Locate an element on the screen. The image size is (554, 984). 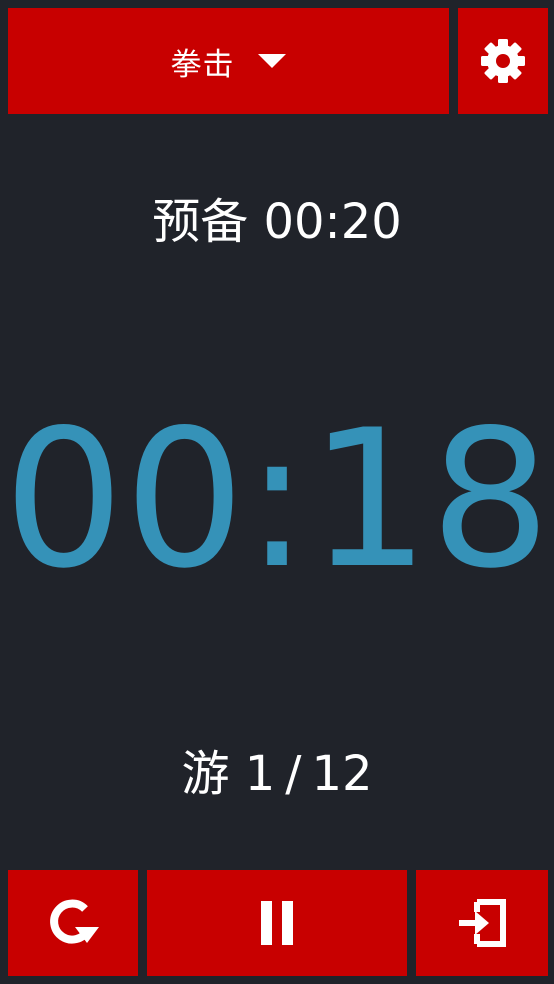
mode-label: 拳击 is located at coordinates (202, 64).